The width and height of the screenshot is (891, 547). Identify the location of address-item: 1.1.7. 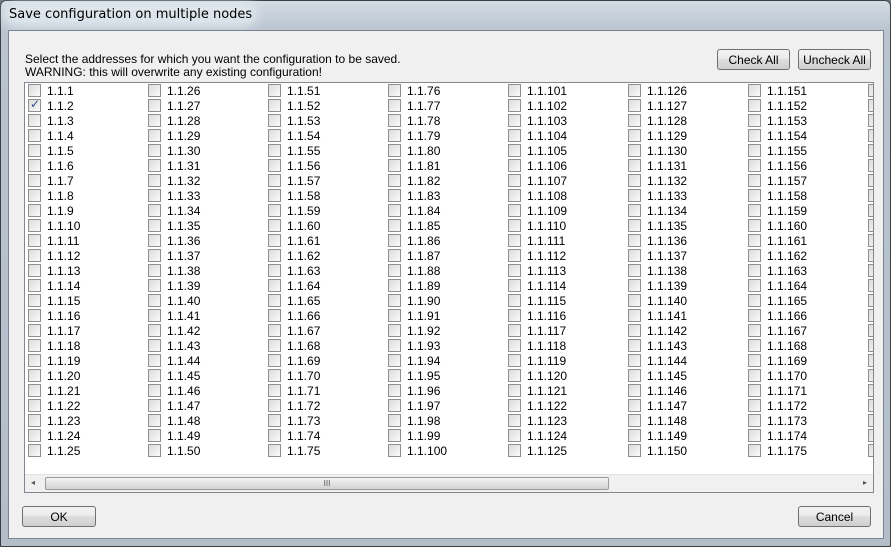
(49, 180).